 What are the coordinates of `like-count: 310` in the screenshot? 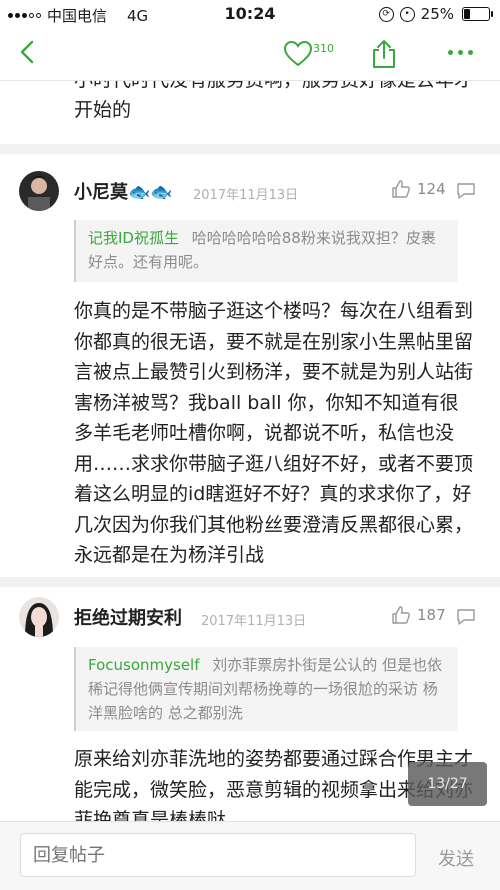 It's located at (323, 48).